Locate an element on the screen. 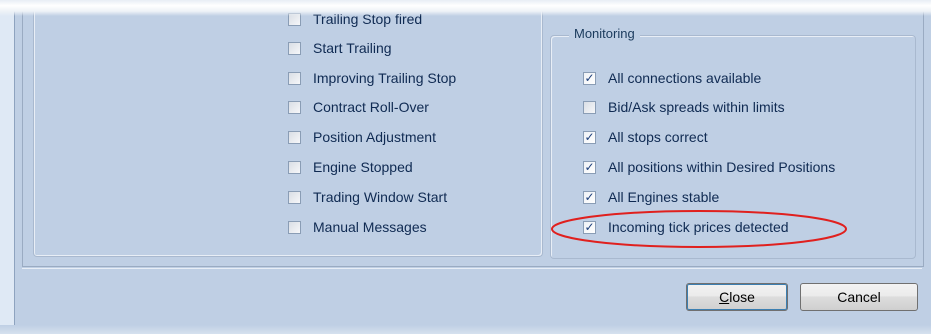 This screenshot has height=334, width=931. option-improving-trailing-stop: Improving Trailing Stop is located at coordinates (372, 78).